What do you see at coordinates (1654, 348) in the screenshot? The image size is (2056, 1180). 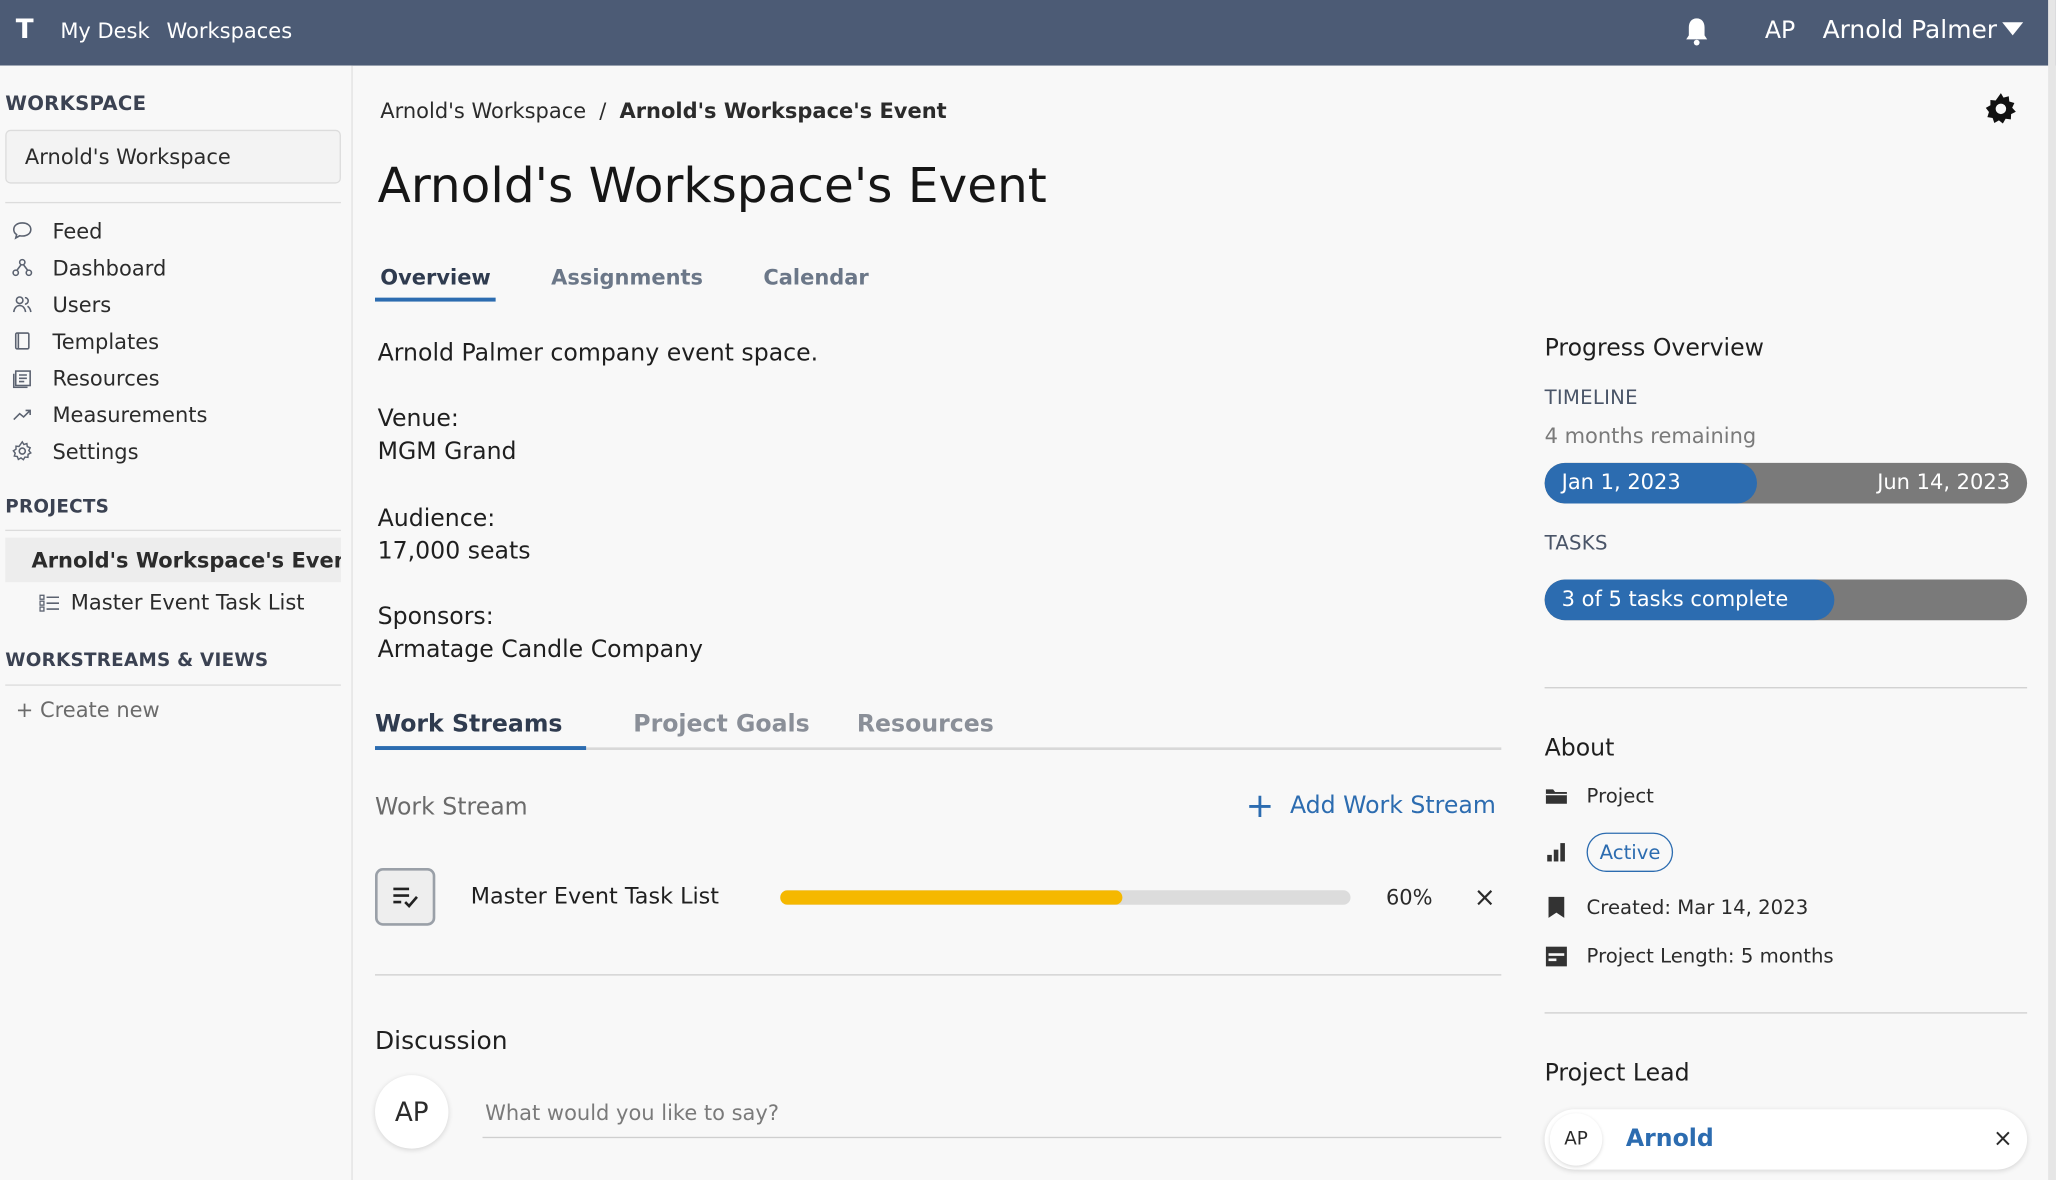 I see `progress-overview-title: Progress Overview` at bounding box center [1654, 348].